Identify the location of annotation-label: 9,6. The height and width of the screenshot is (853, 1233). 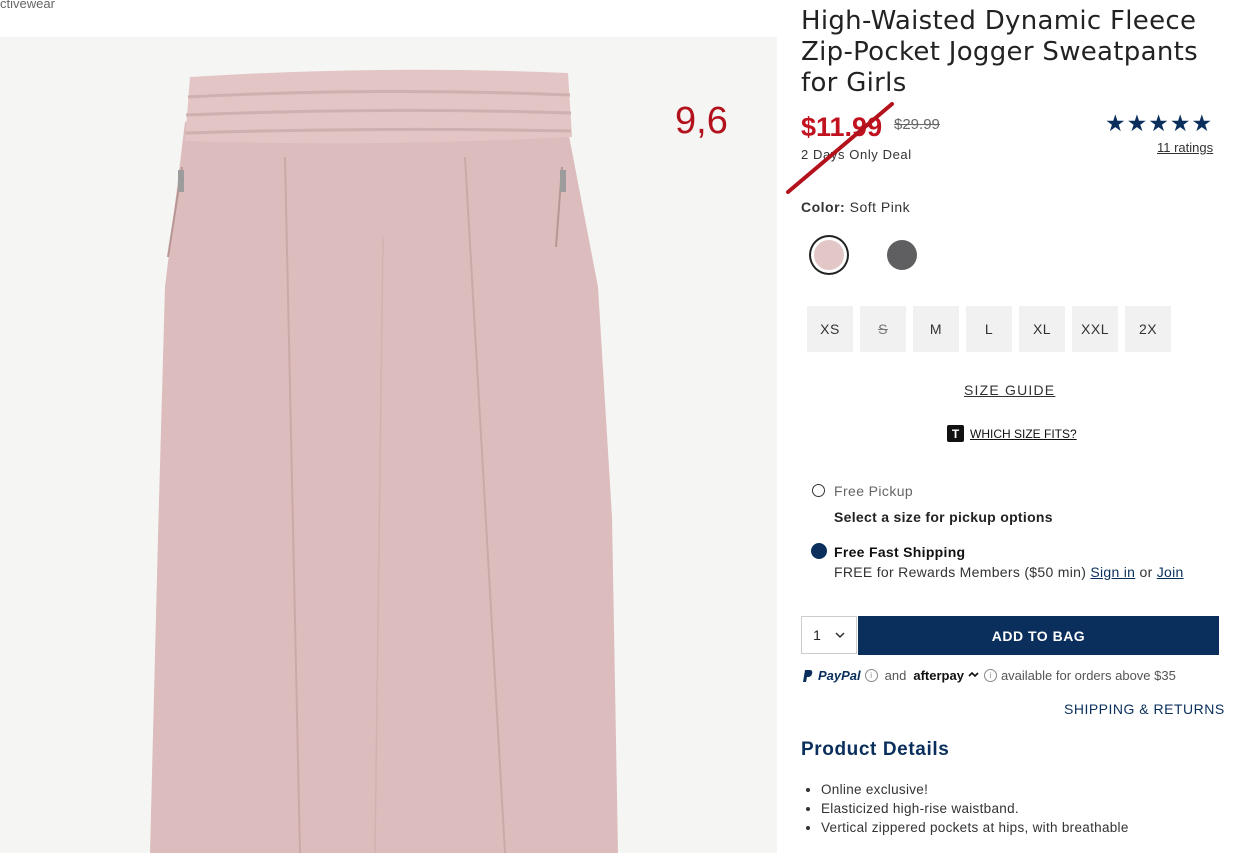
(701, 121).